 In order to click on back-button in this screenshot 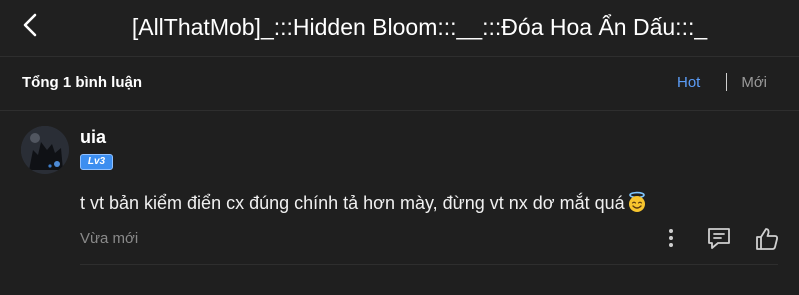, I will do `click(31, 25)`.